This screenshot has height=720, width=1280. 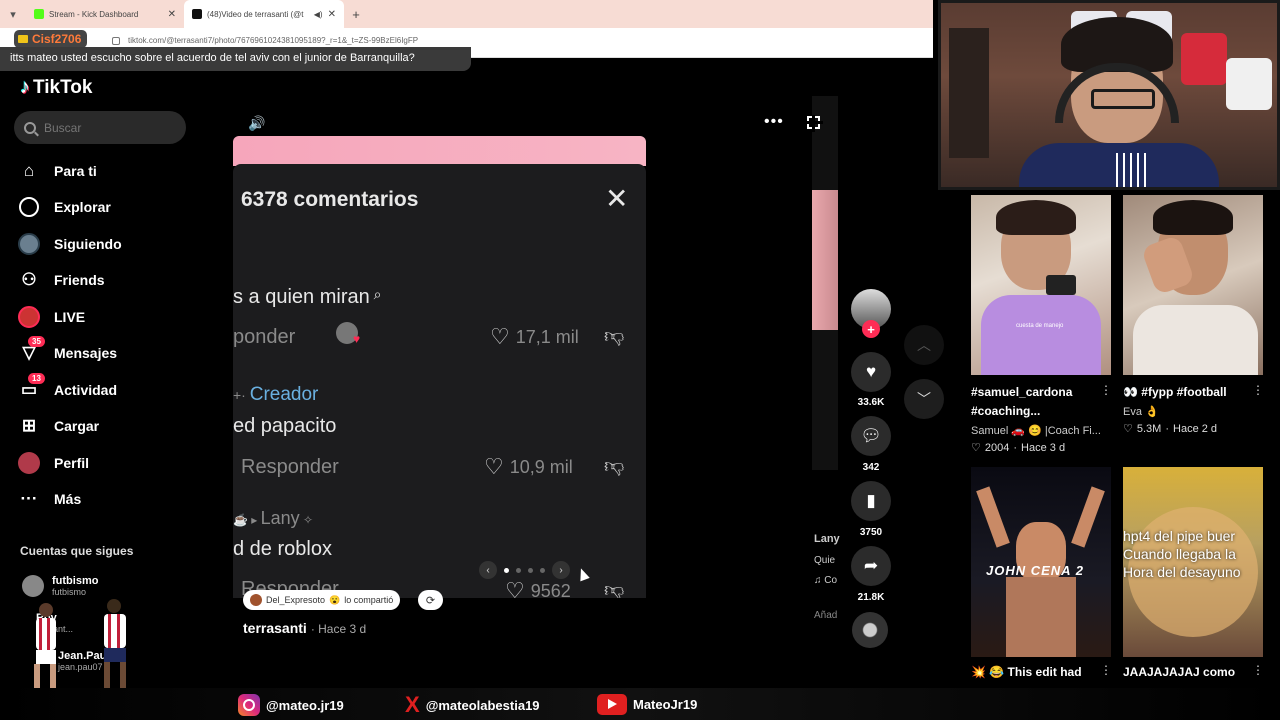 What do you see at coordinates (58, 426) in the screenshot?
I see `sidebar-item-cargar: ⊞ Cargar` at bounding box center [58, 426].